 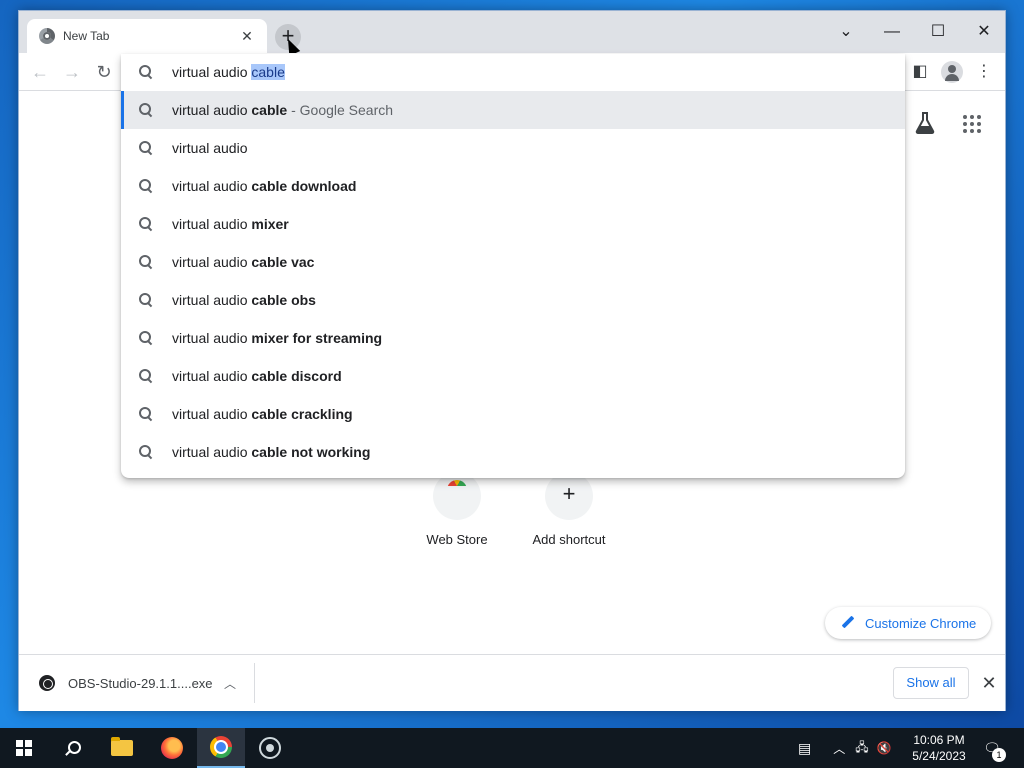 What do you see at coordinates (984, 32) in the screenshot?
I see `close-window-button: ✕` at bounding box center [984, 32].